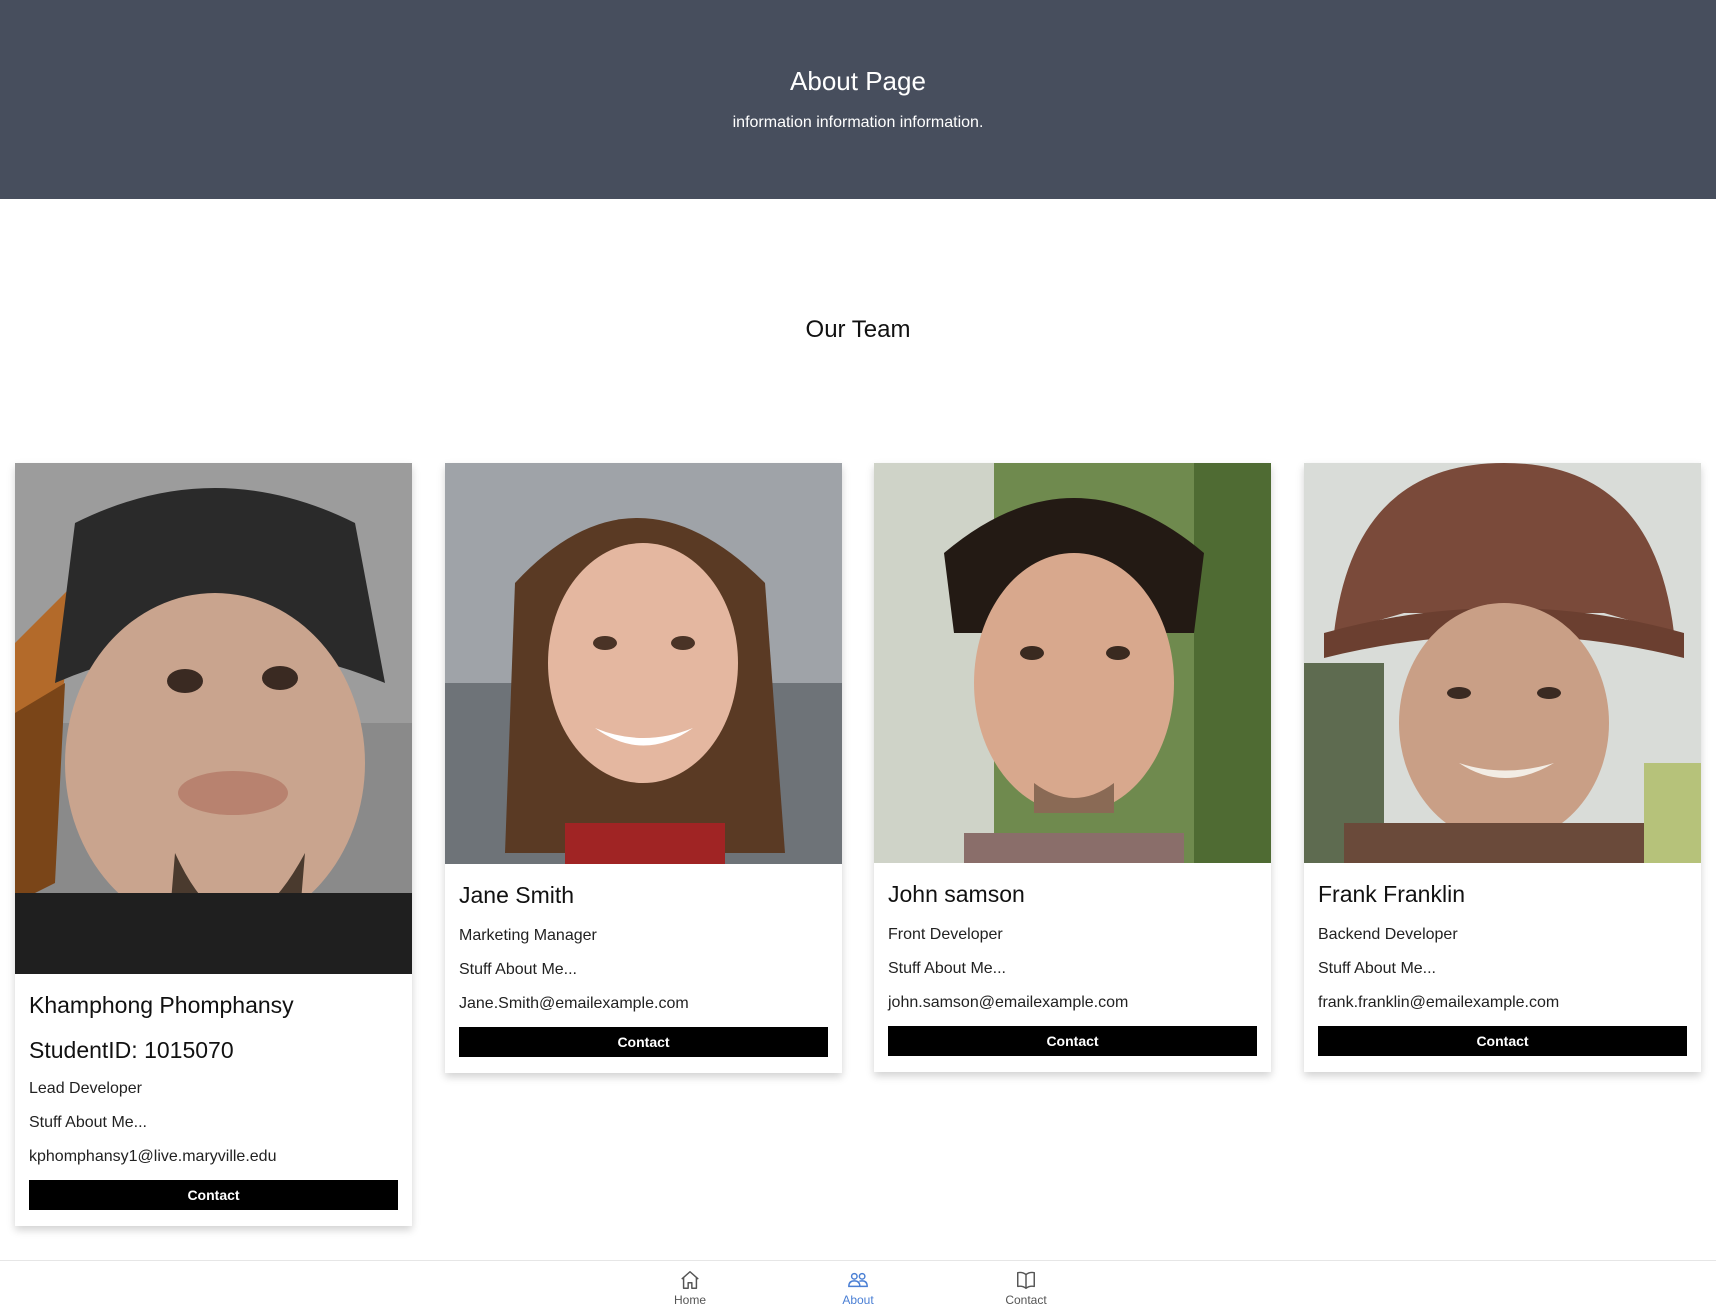 Image resolution: width=1716 pixels, height=1309 pixels. What do you see at coordinates (161, 1005) in the screenshot?
I see `member-name: Khamphong Phomphansy` at bounding box center [161, 1005].